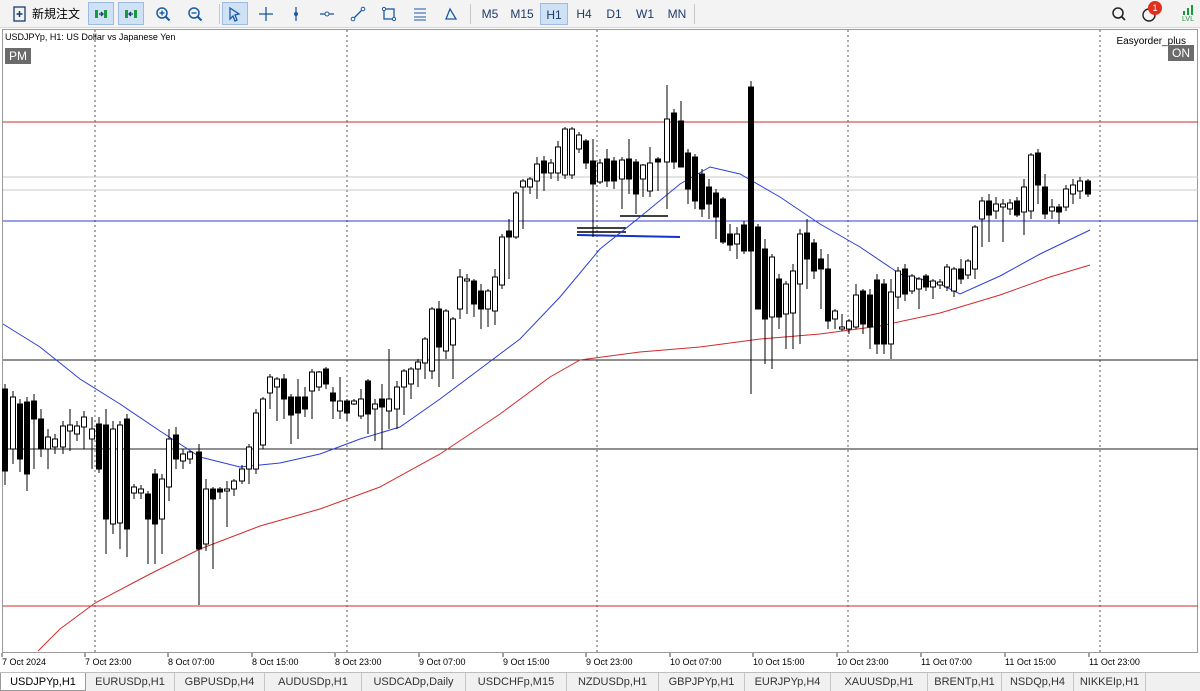 Image resolution: width=1200 pixels, height=691 pixels. I want to click on zoom-in-button, so click(163, 13).